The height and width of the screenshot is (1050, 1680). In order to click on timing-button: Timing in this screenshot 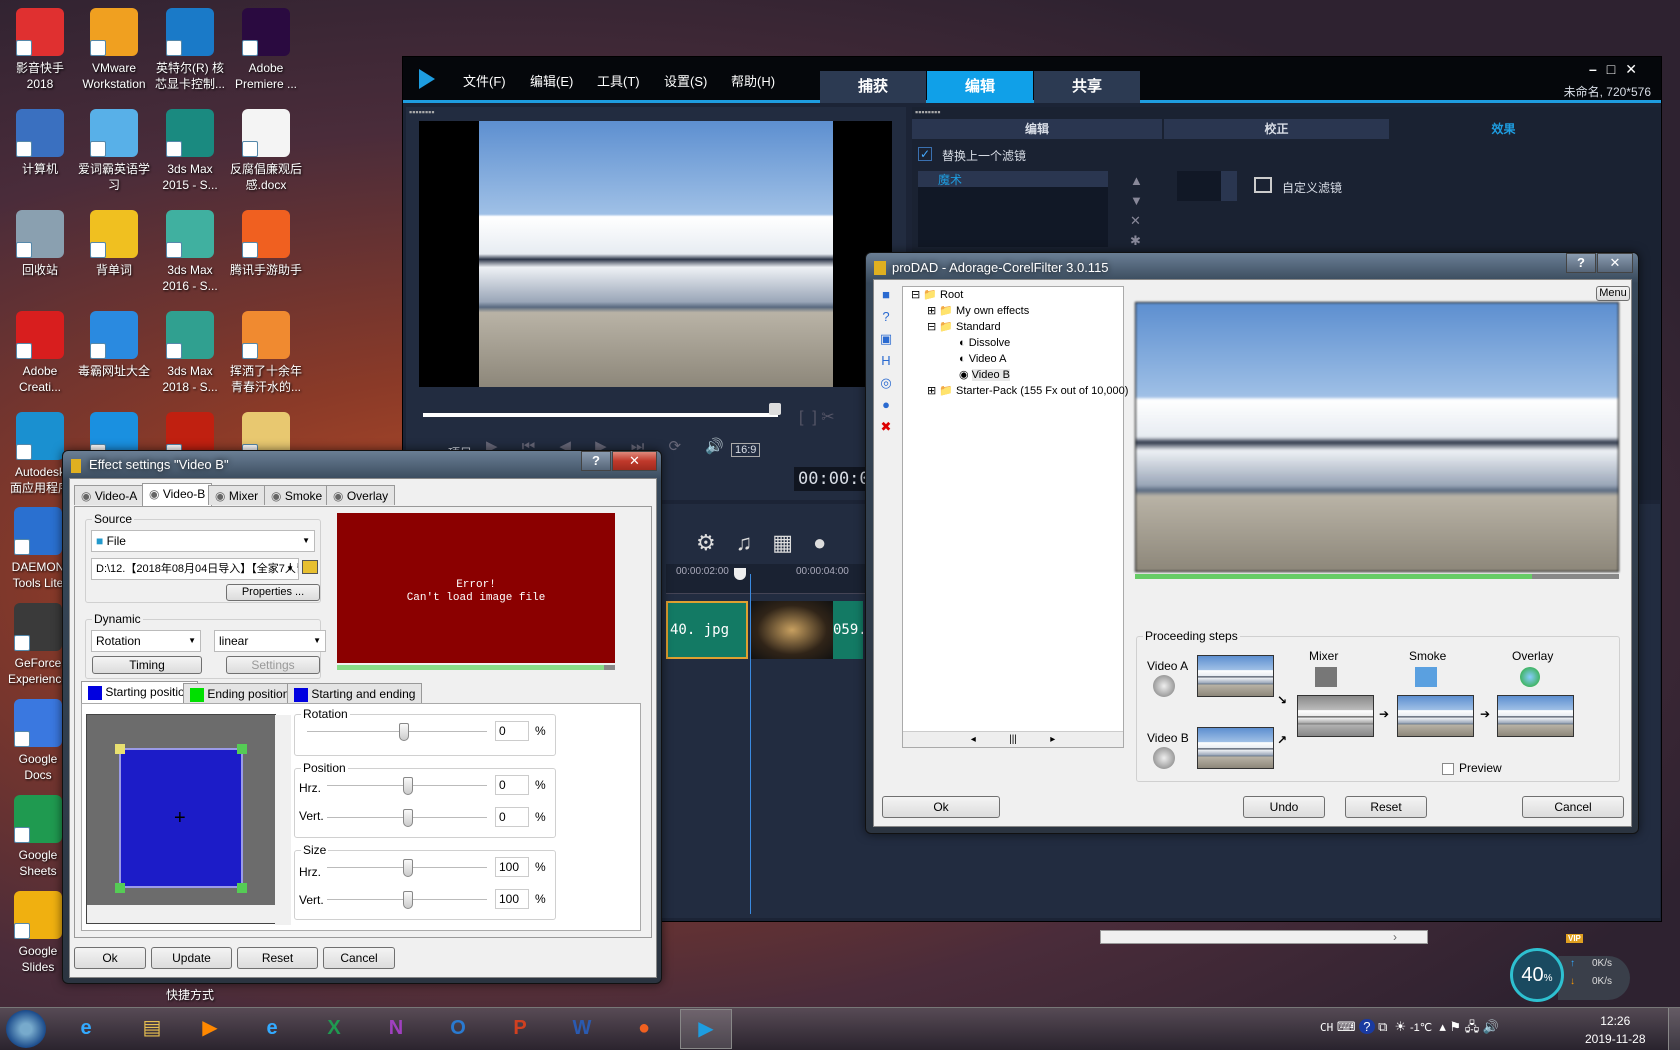, I will do `click(147, 665)`.